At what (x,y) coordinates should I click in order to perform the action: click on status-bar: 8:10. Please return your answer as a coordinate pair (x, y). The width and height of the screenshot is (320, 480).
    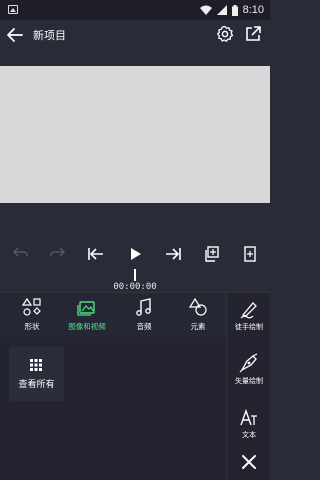
    Looking at the image, I should click on (135, 10).